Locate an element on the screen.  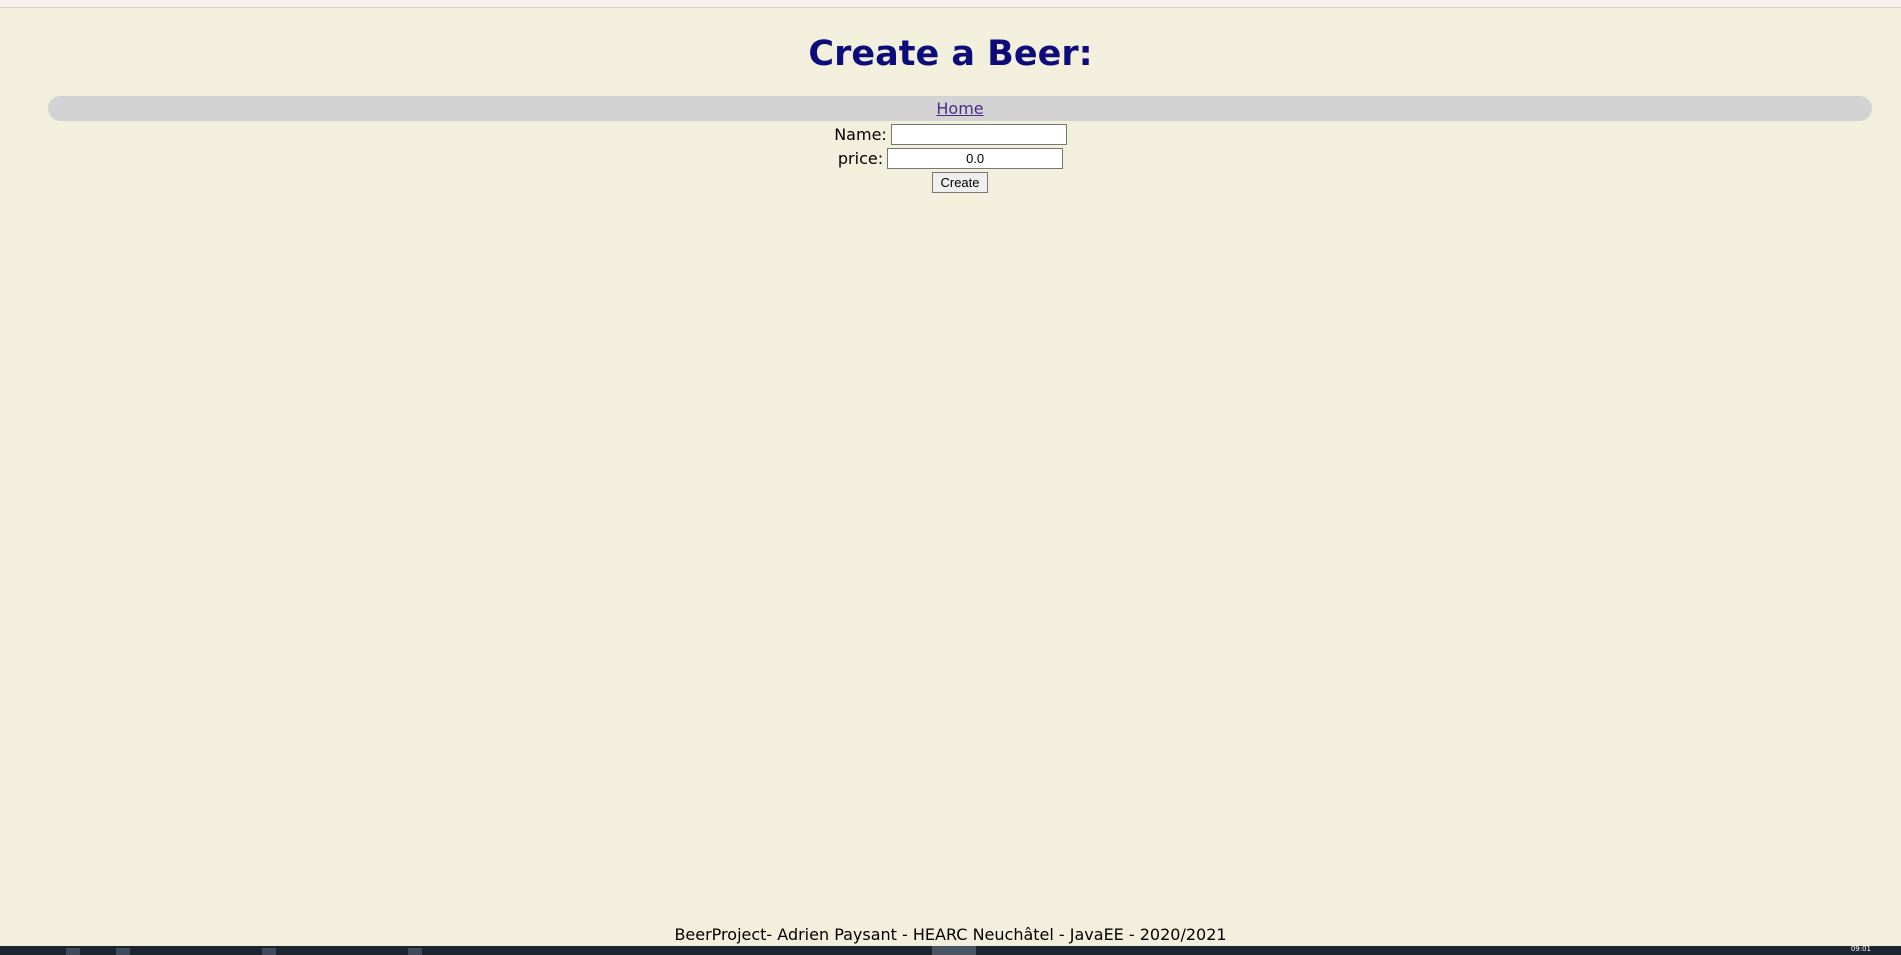
name-row: Name: is located at coordinates (950, 133).